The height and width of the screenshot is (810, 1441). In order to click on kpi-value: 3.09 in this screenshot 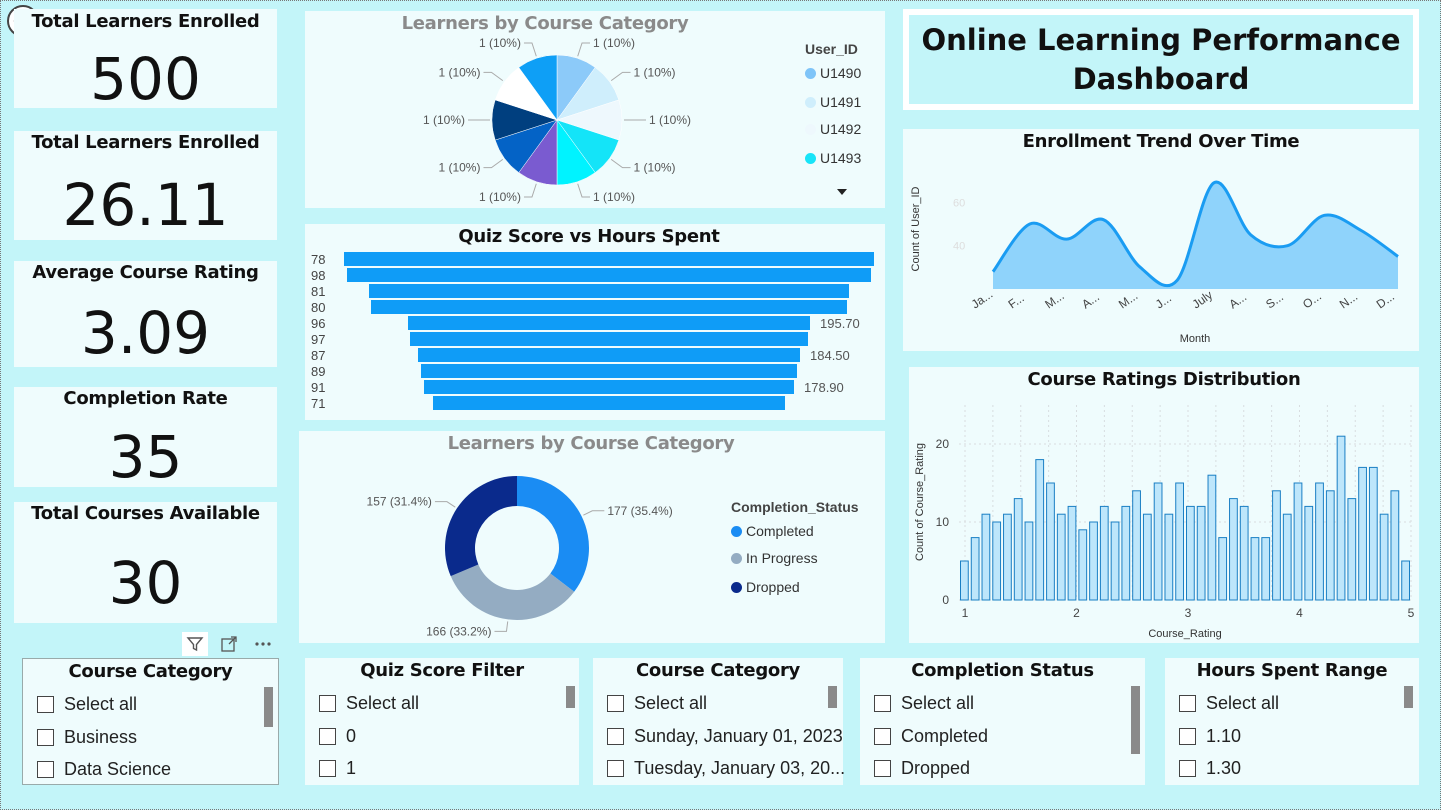, I will do `click(145, 333)`.